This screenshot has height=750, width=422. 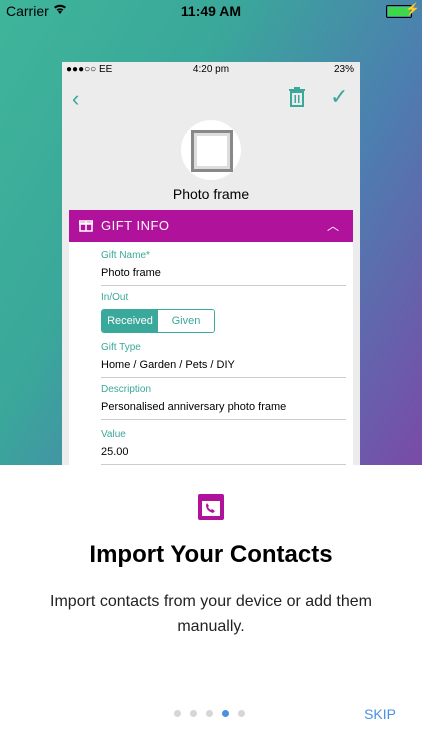 What do you see at coordinates (223, 368) in the screenshot?
I see `gift-type-value: Home / Garden / Pets / DIY` at bounding box center [223, 368].